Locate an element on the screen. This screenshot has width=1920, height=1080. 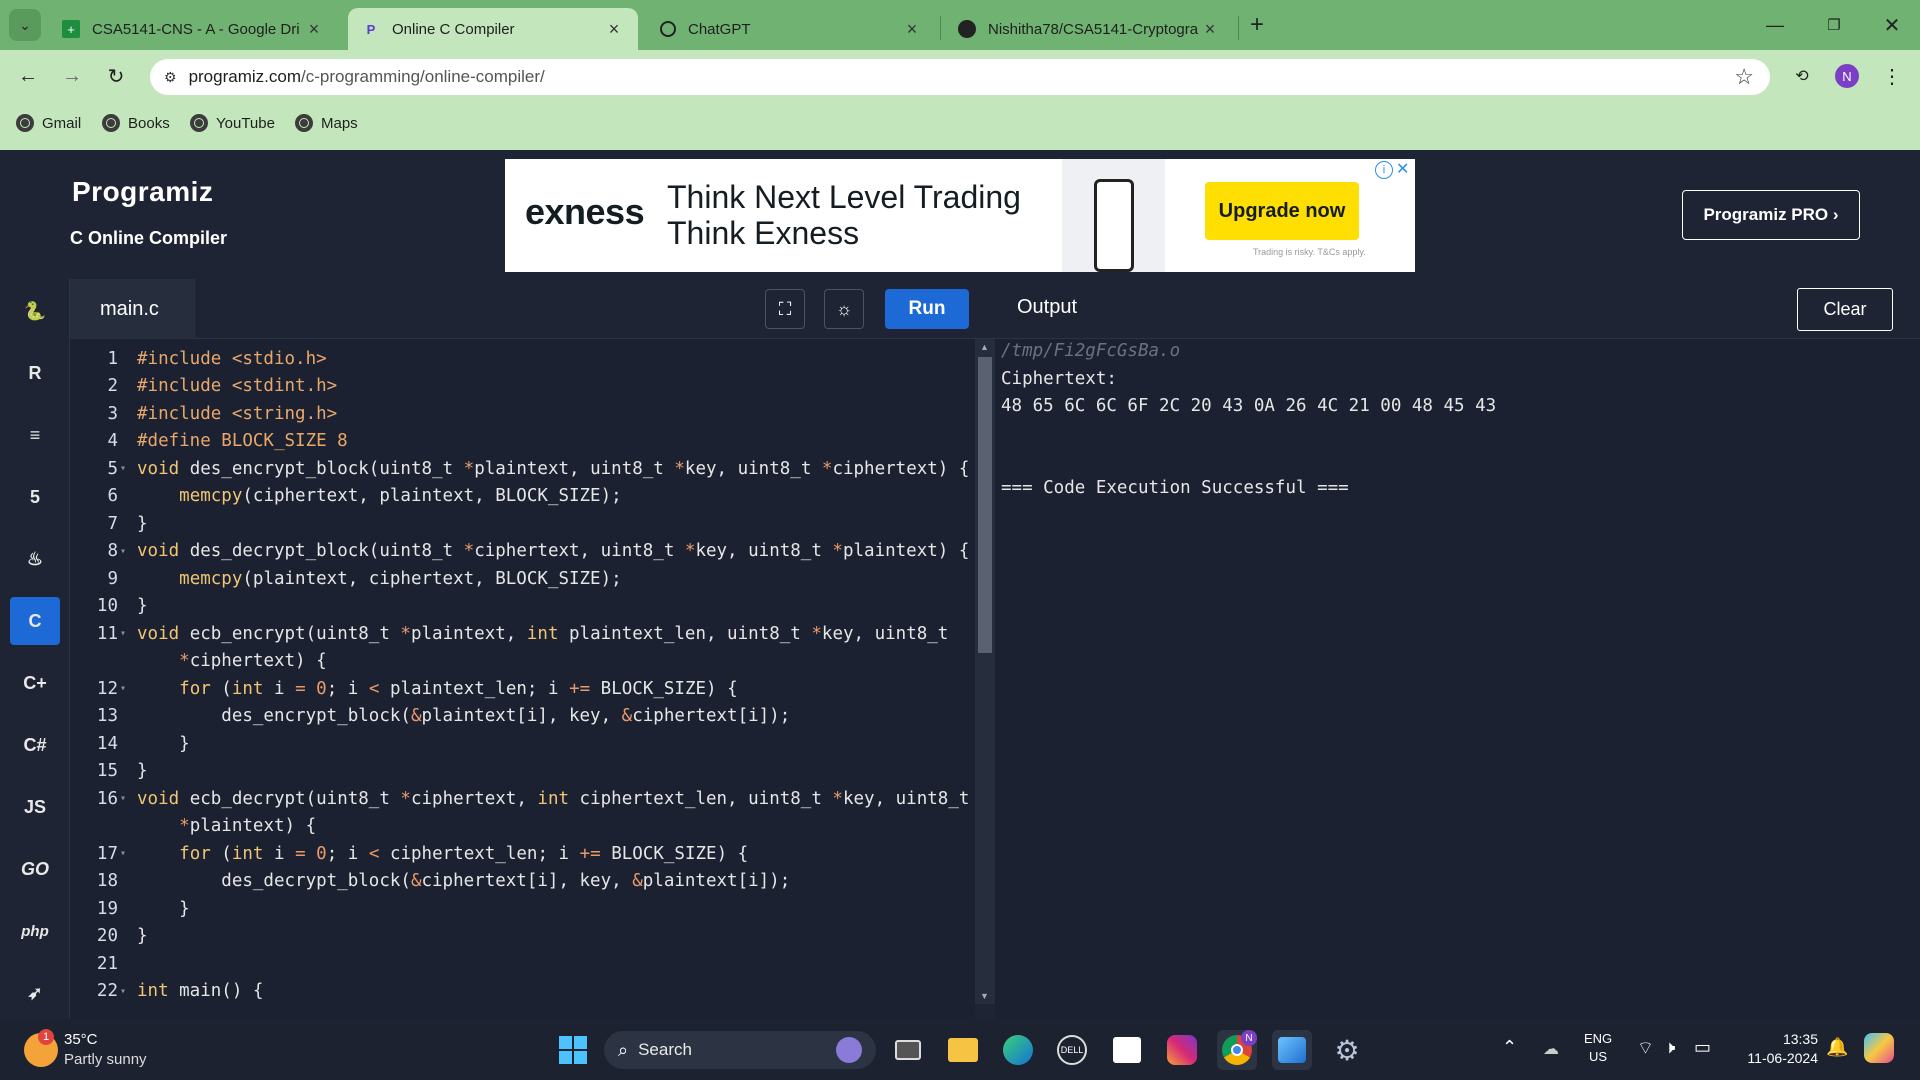
code-line: *plaintext) { is located at coordinates (522, 826).